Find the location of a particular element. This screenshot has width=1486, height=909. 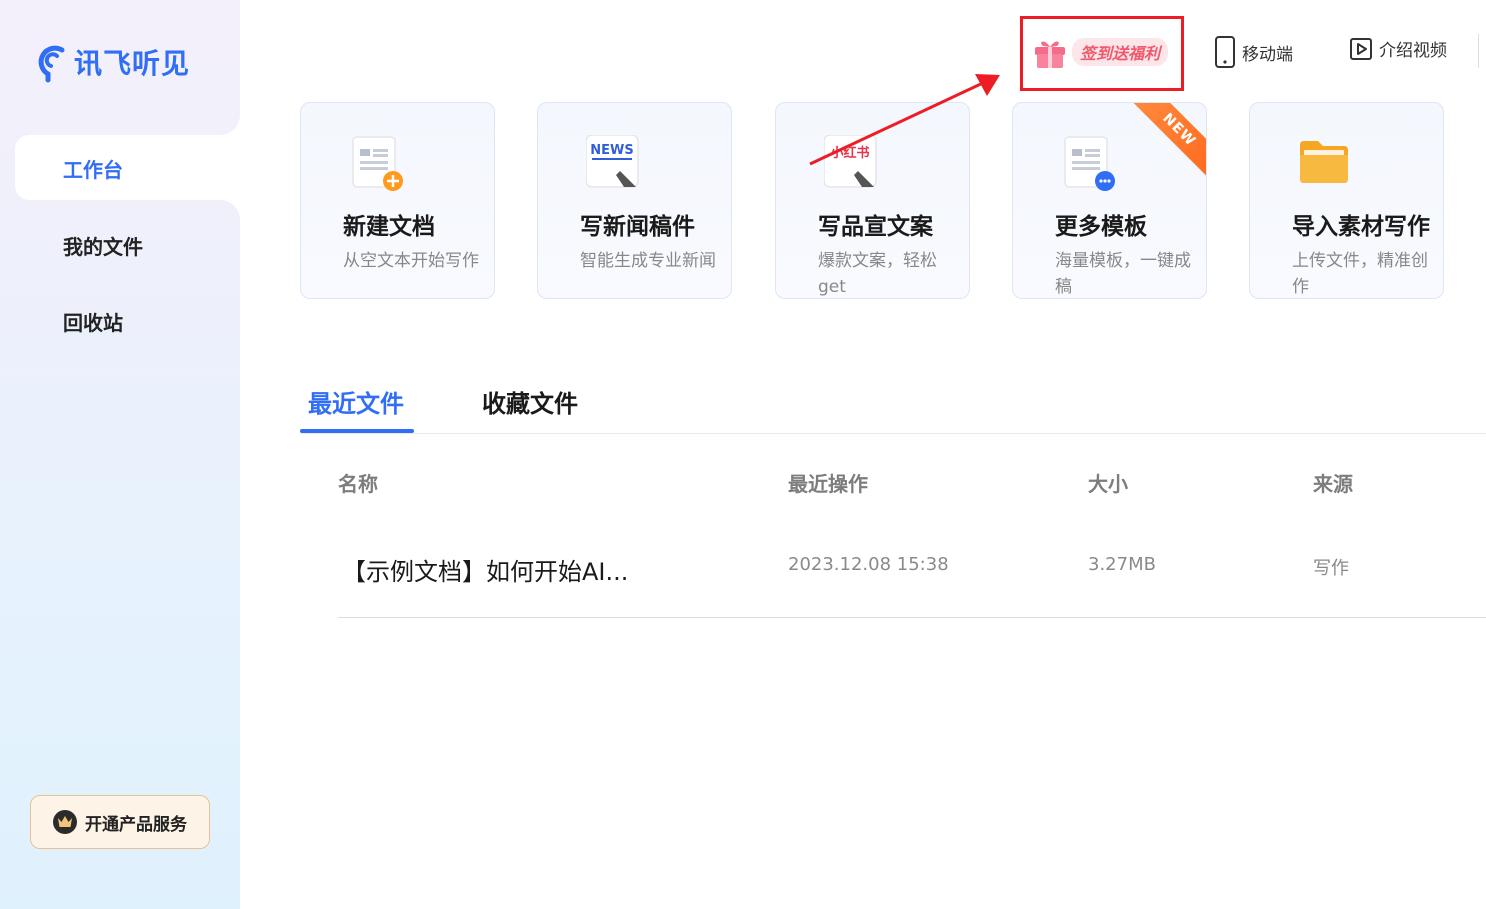

sidebar-item-my-files: 我的文件 is located at coordinates (103, 245).